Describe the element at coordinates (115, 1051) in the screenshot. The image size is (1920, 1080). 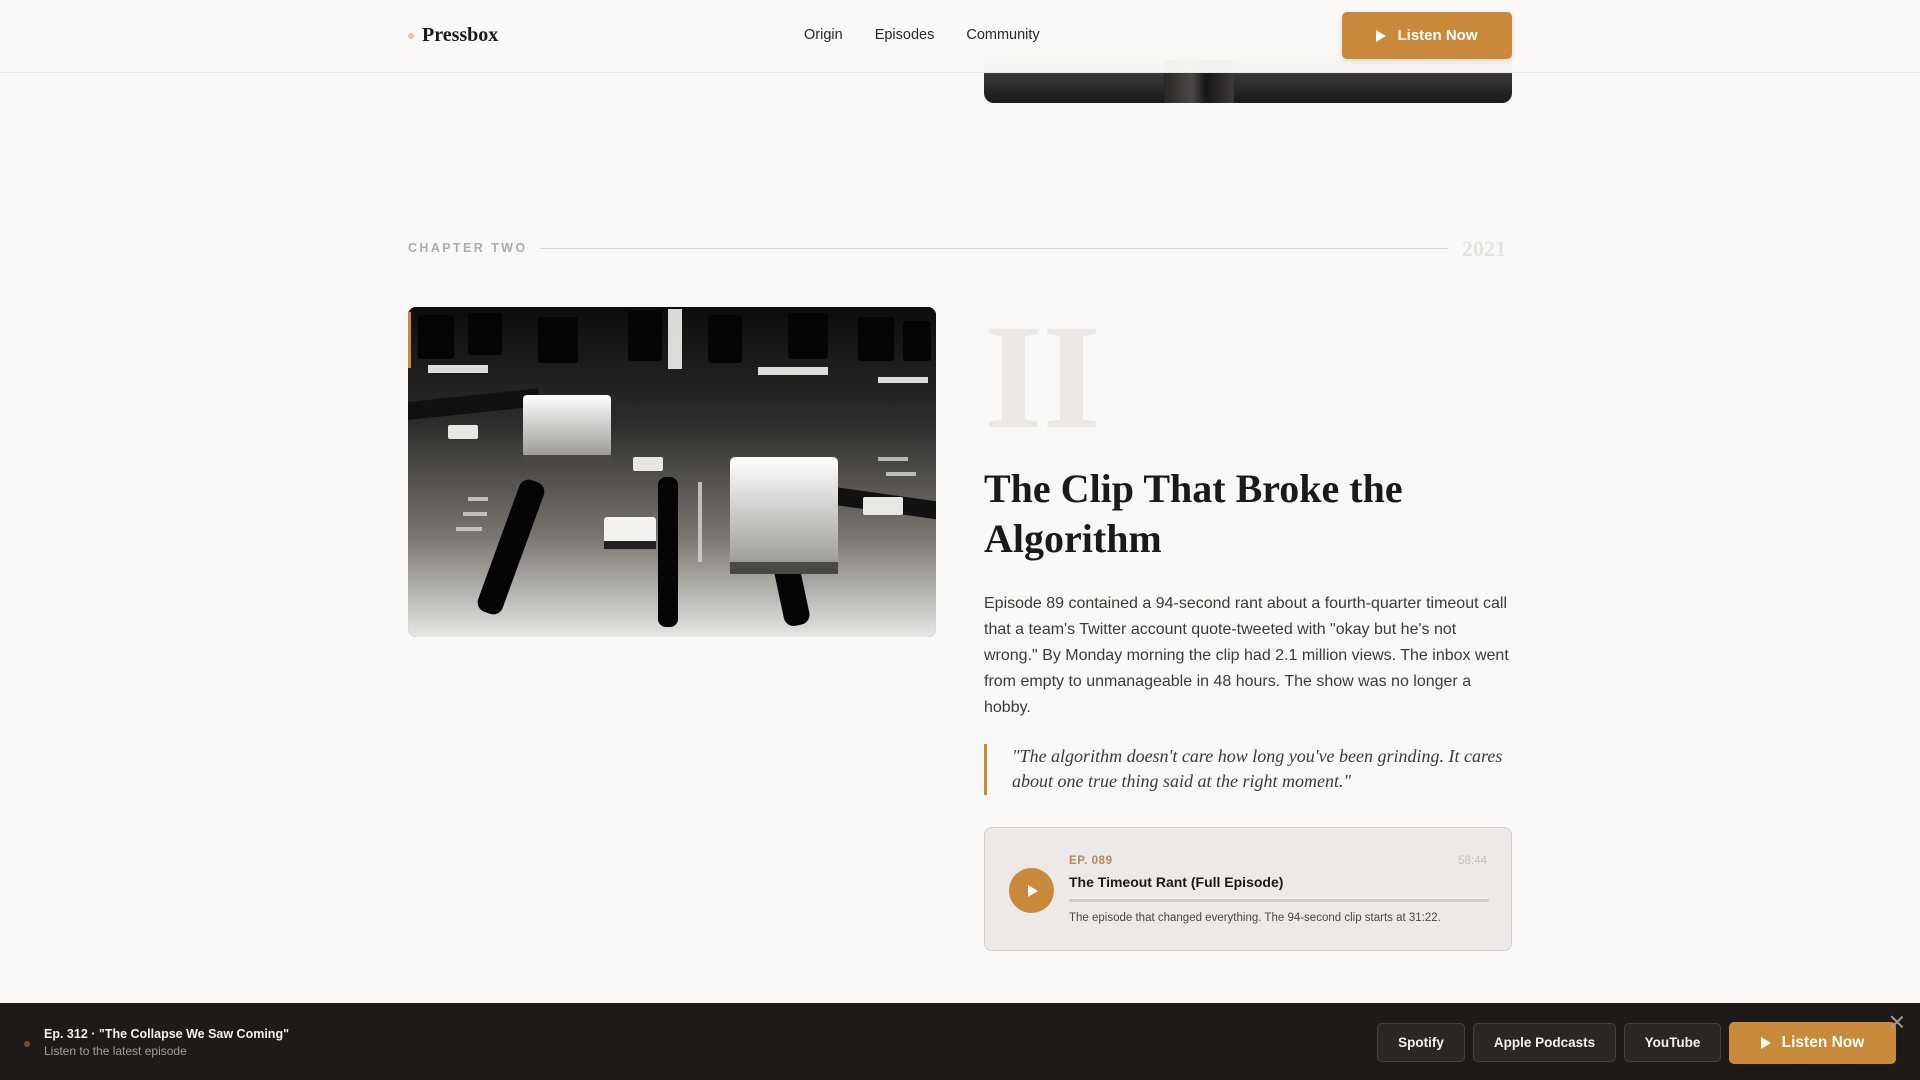
I see `latest-episode-subtitle: Listen to the latest episode` at that location.